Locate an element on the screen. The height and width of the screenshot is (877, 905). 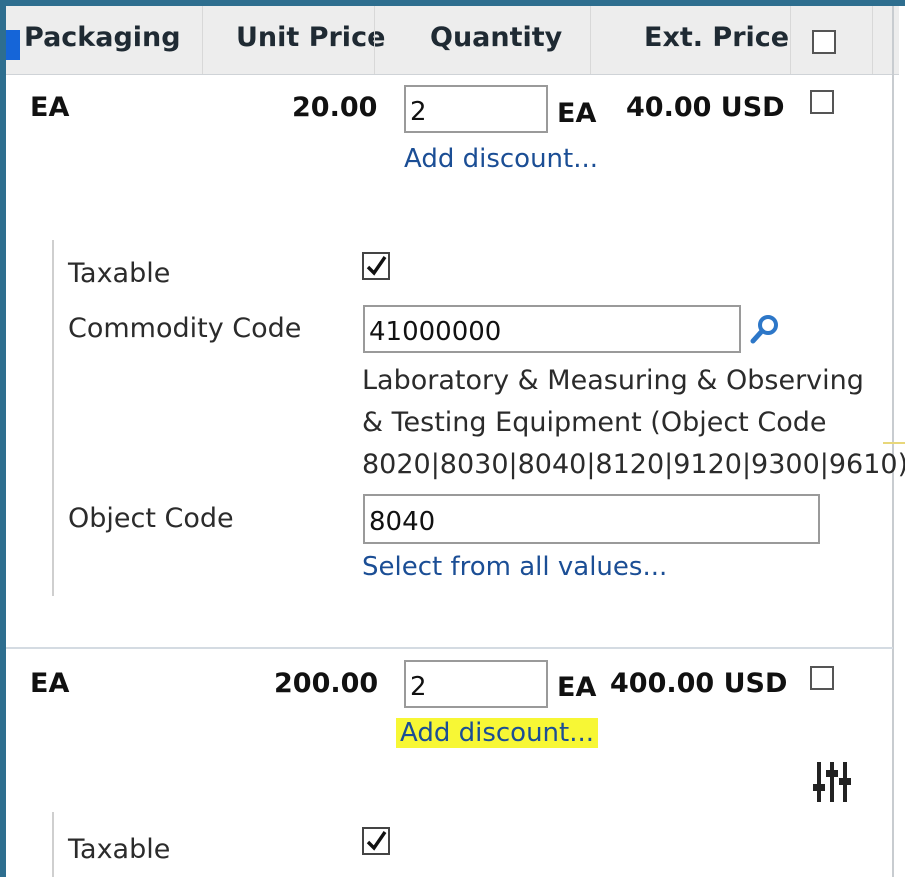
line-unit-price: 200.00 is located at coordinates (326, 683).